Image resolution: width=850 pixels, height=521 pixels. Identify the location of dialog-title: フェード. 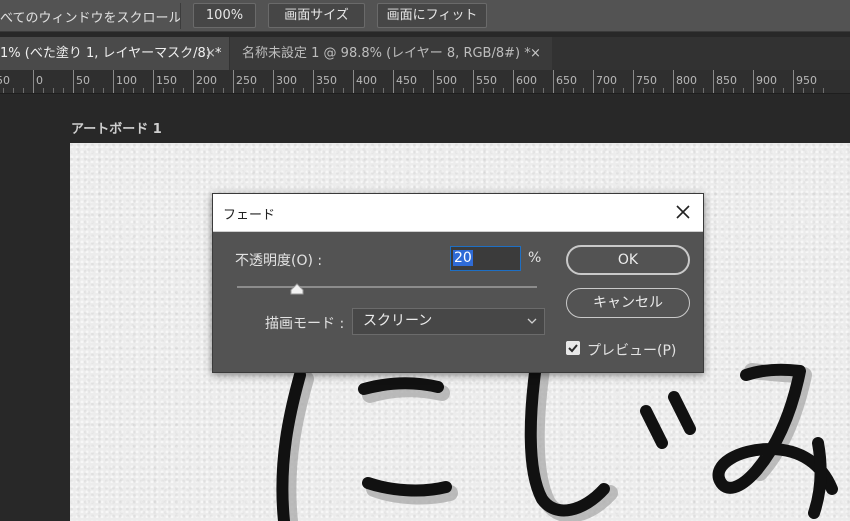
(249, 215).